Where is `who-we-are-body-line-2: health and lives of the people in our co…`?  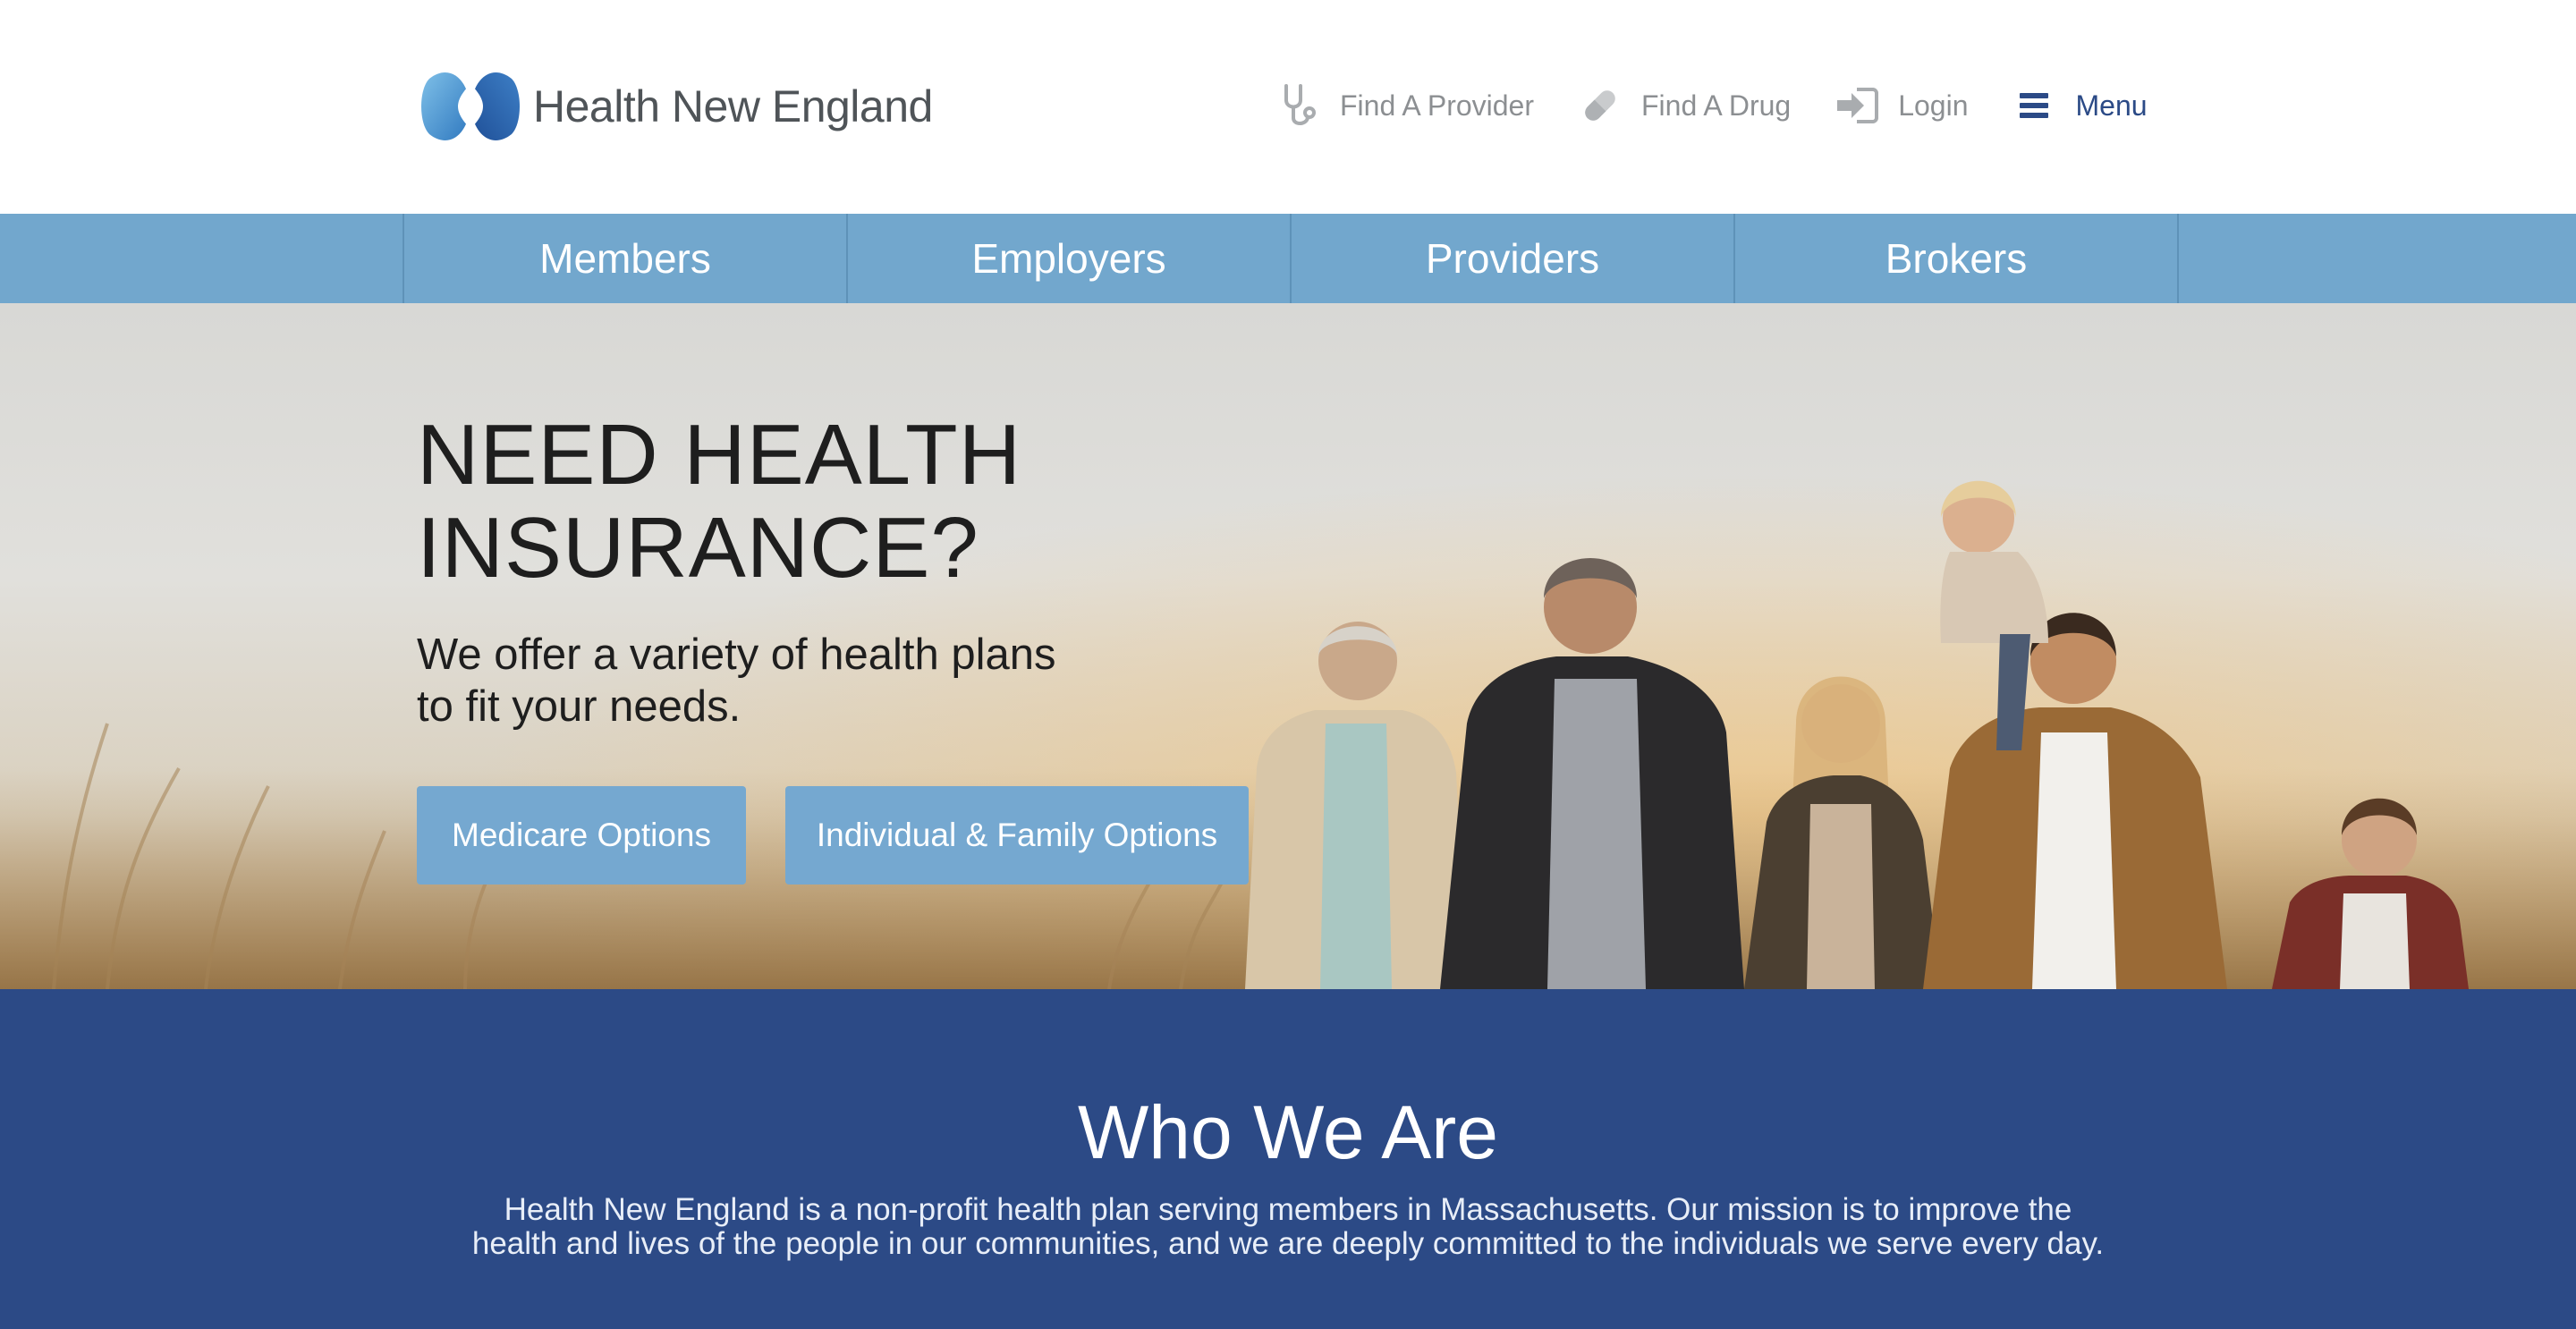
who-we-are-body-line-2: health and lives of the people in our co… is located at coordinates (1288, 1243).